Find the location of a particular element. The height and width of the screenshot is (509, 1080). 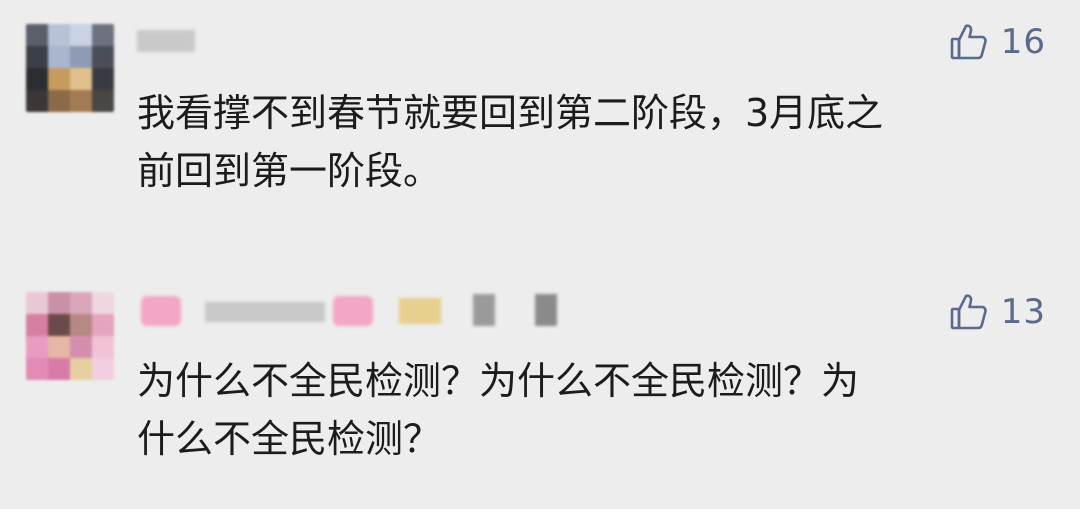

comment-text-line: 什么不全民检测？ is located at coordinates (289, 439).